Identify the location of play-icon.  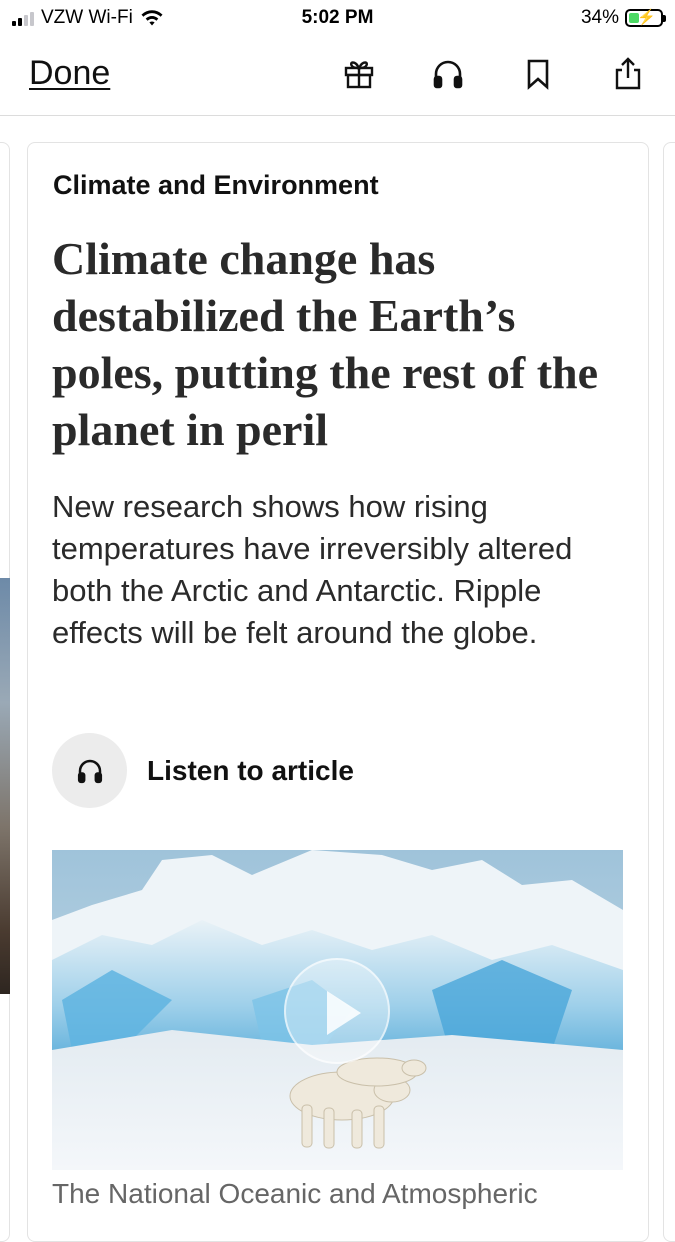
(337, 1011).